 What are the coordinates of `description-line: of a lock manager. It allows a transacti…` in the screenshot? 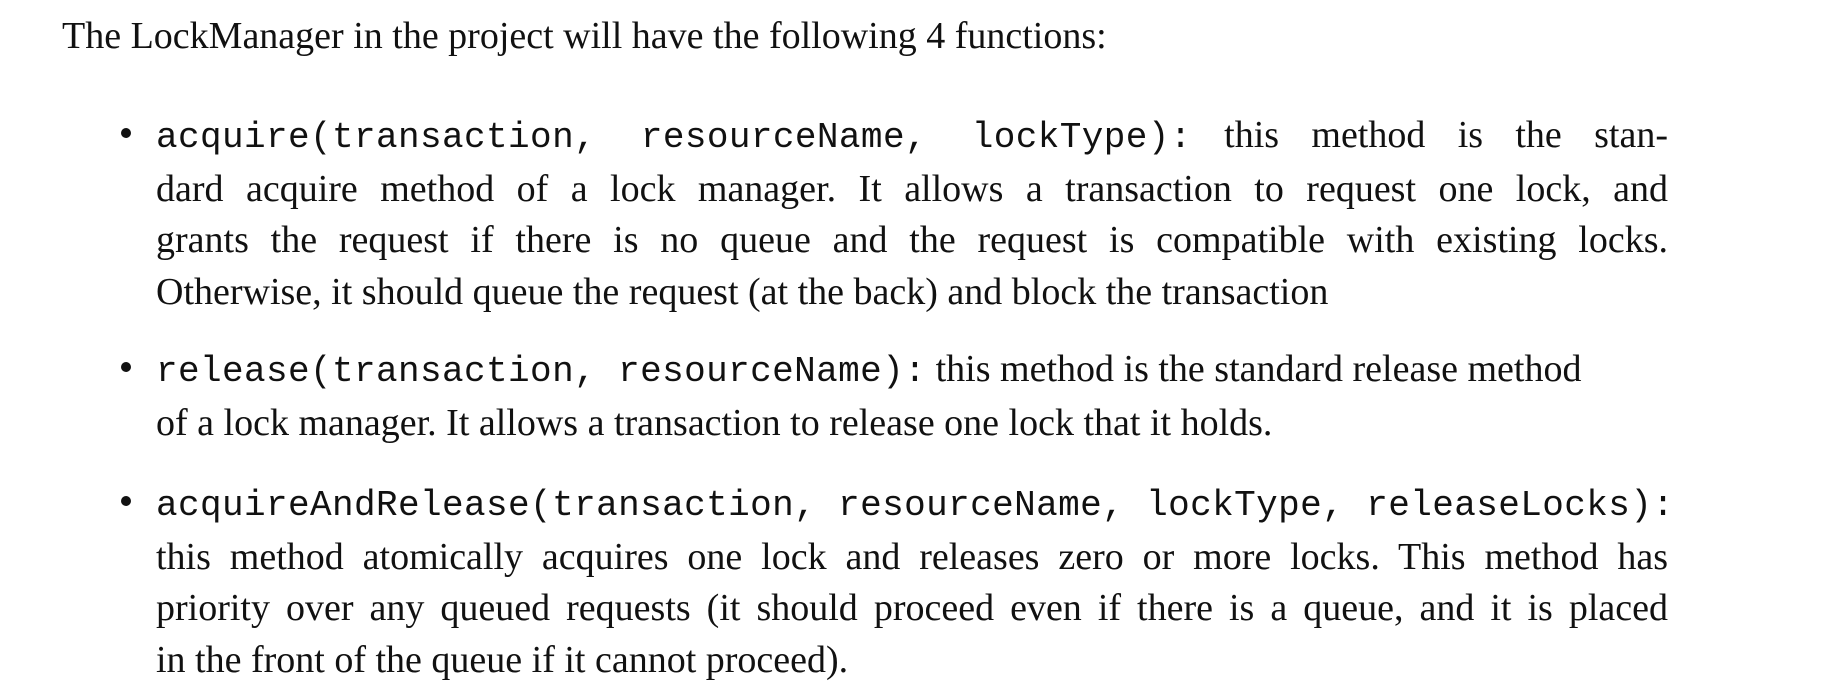 It's located at (714, 422).